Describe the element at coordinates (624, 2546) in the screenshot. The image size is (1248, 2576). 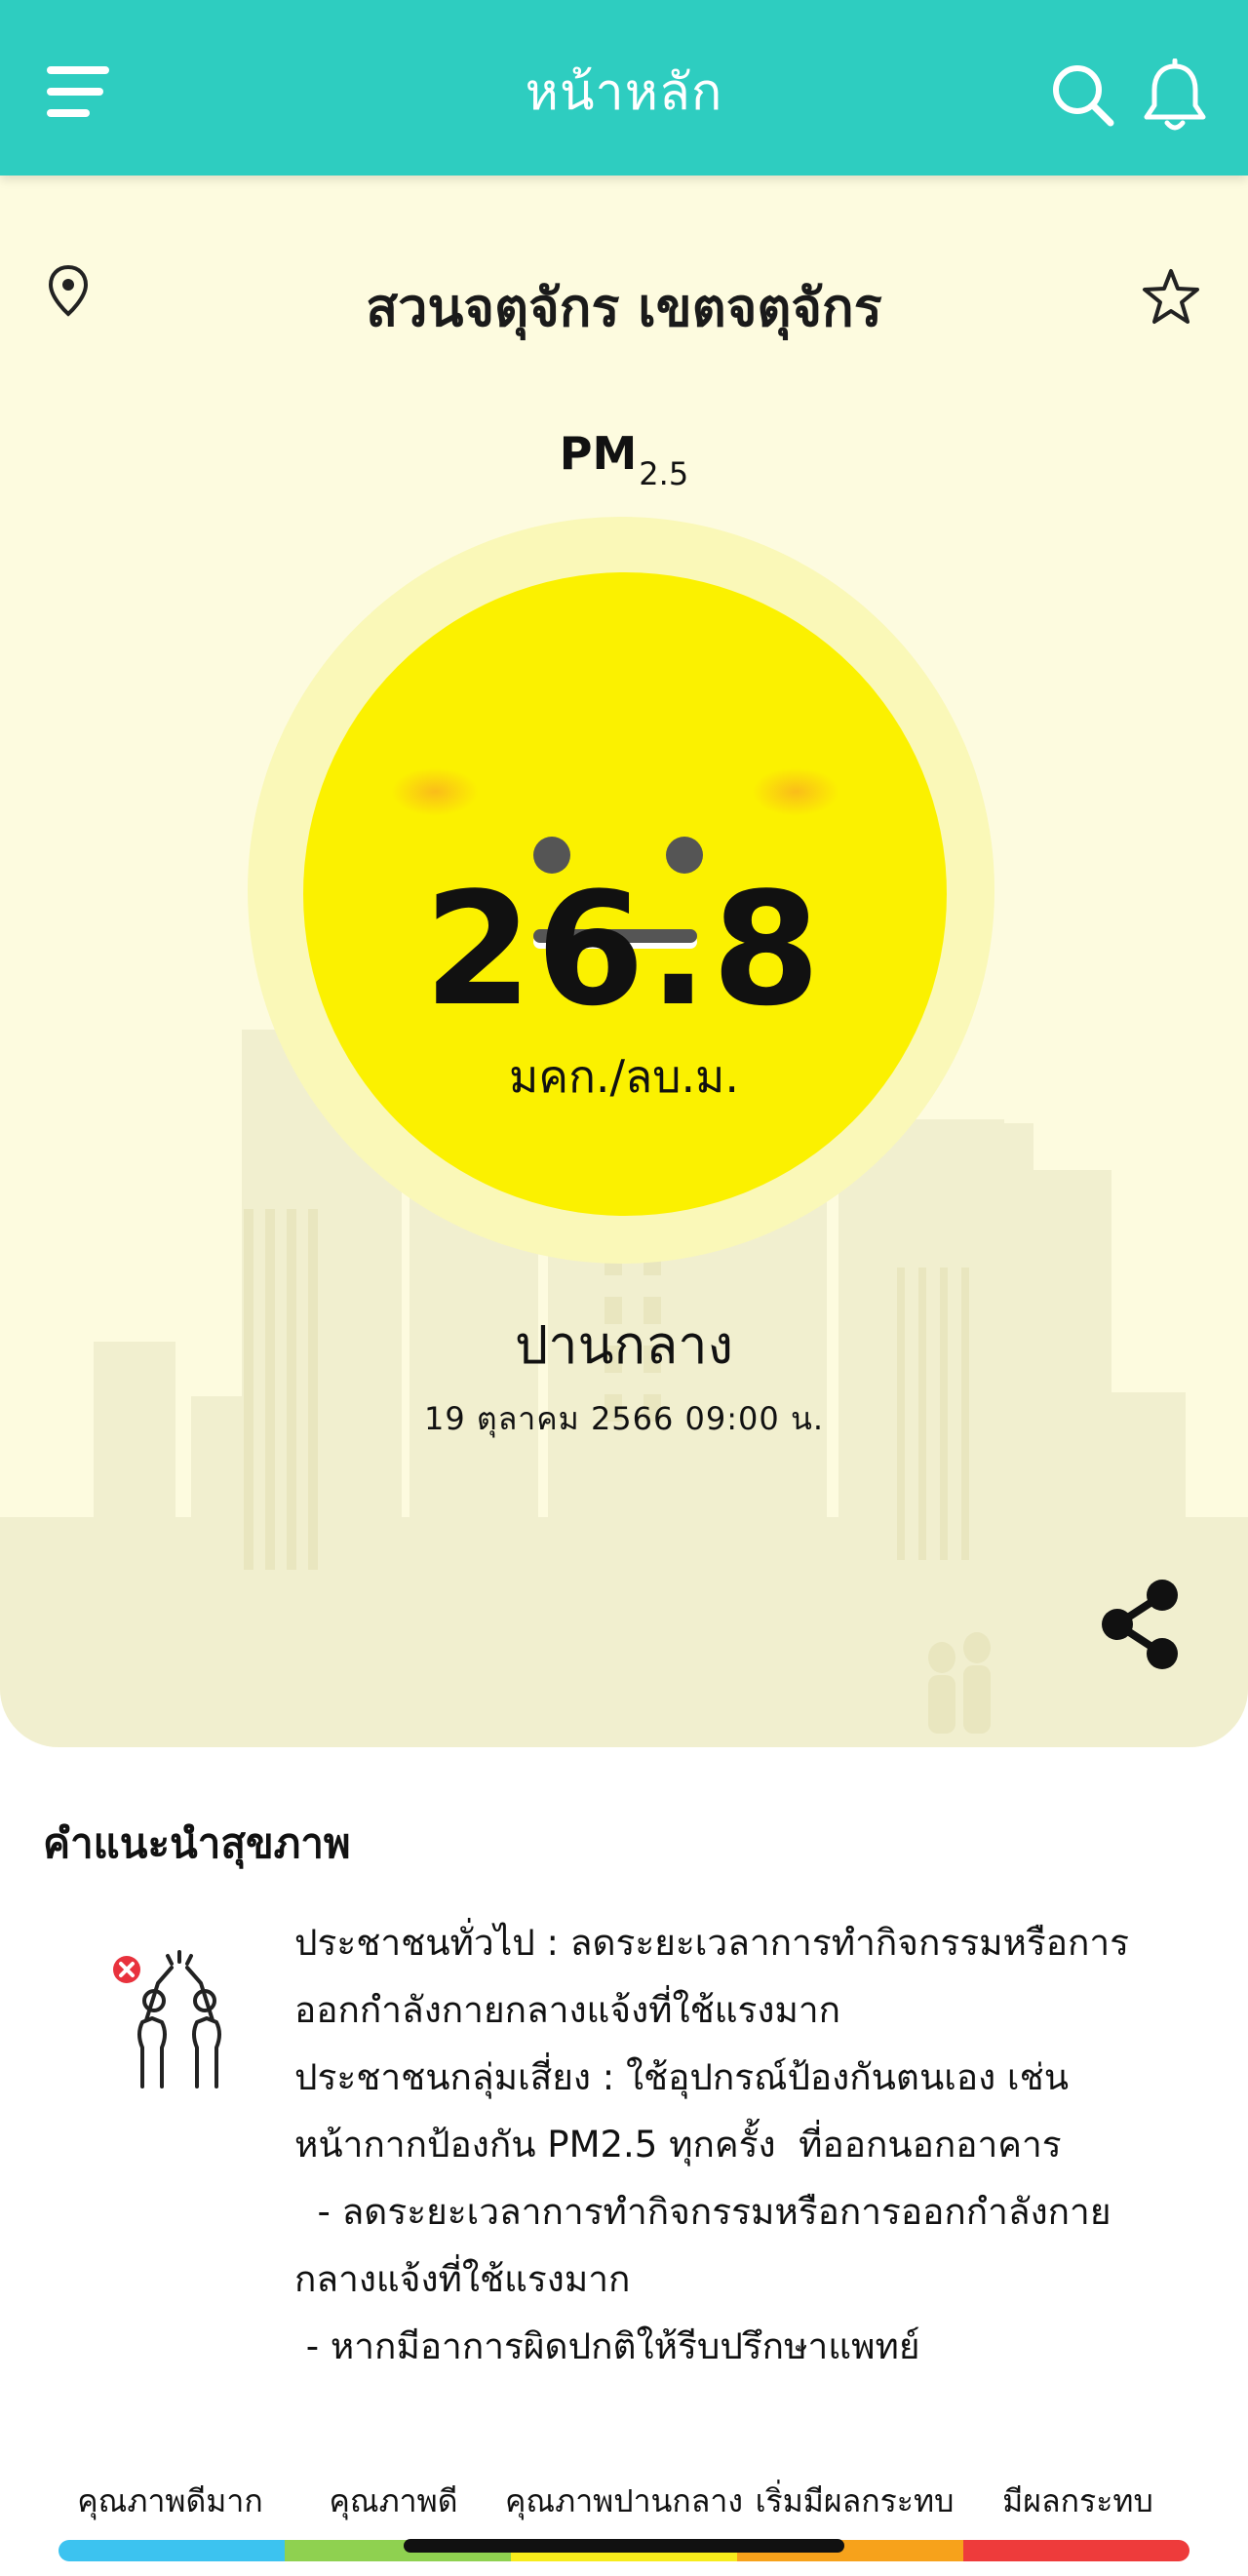
I see `home-indicator` at that location.